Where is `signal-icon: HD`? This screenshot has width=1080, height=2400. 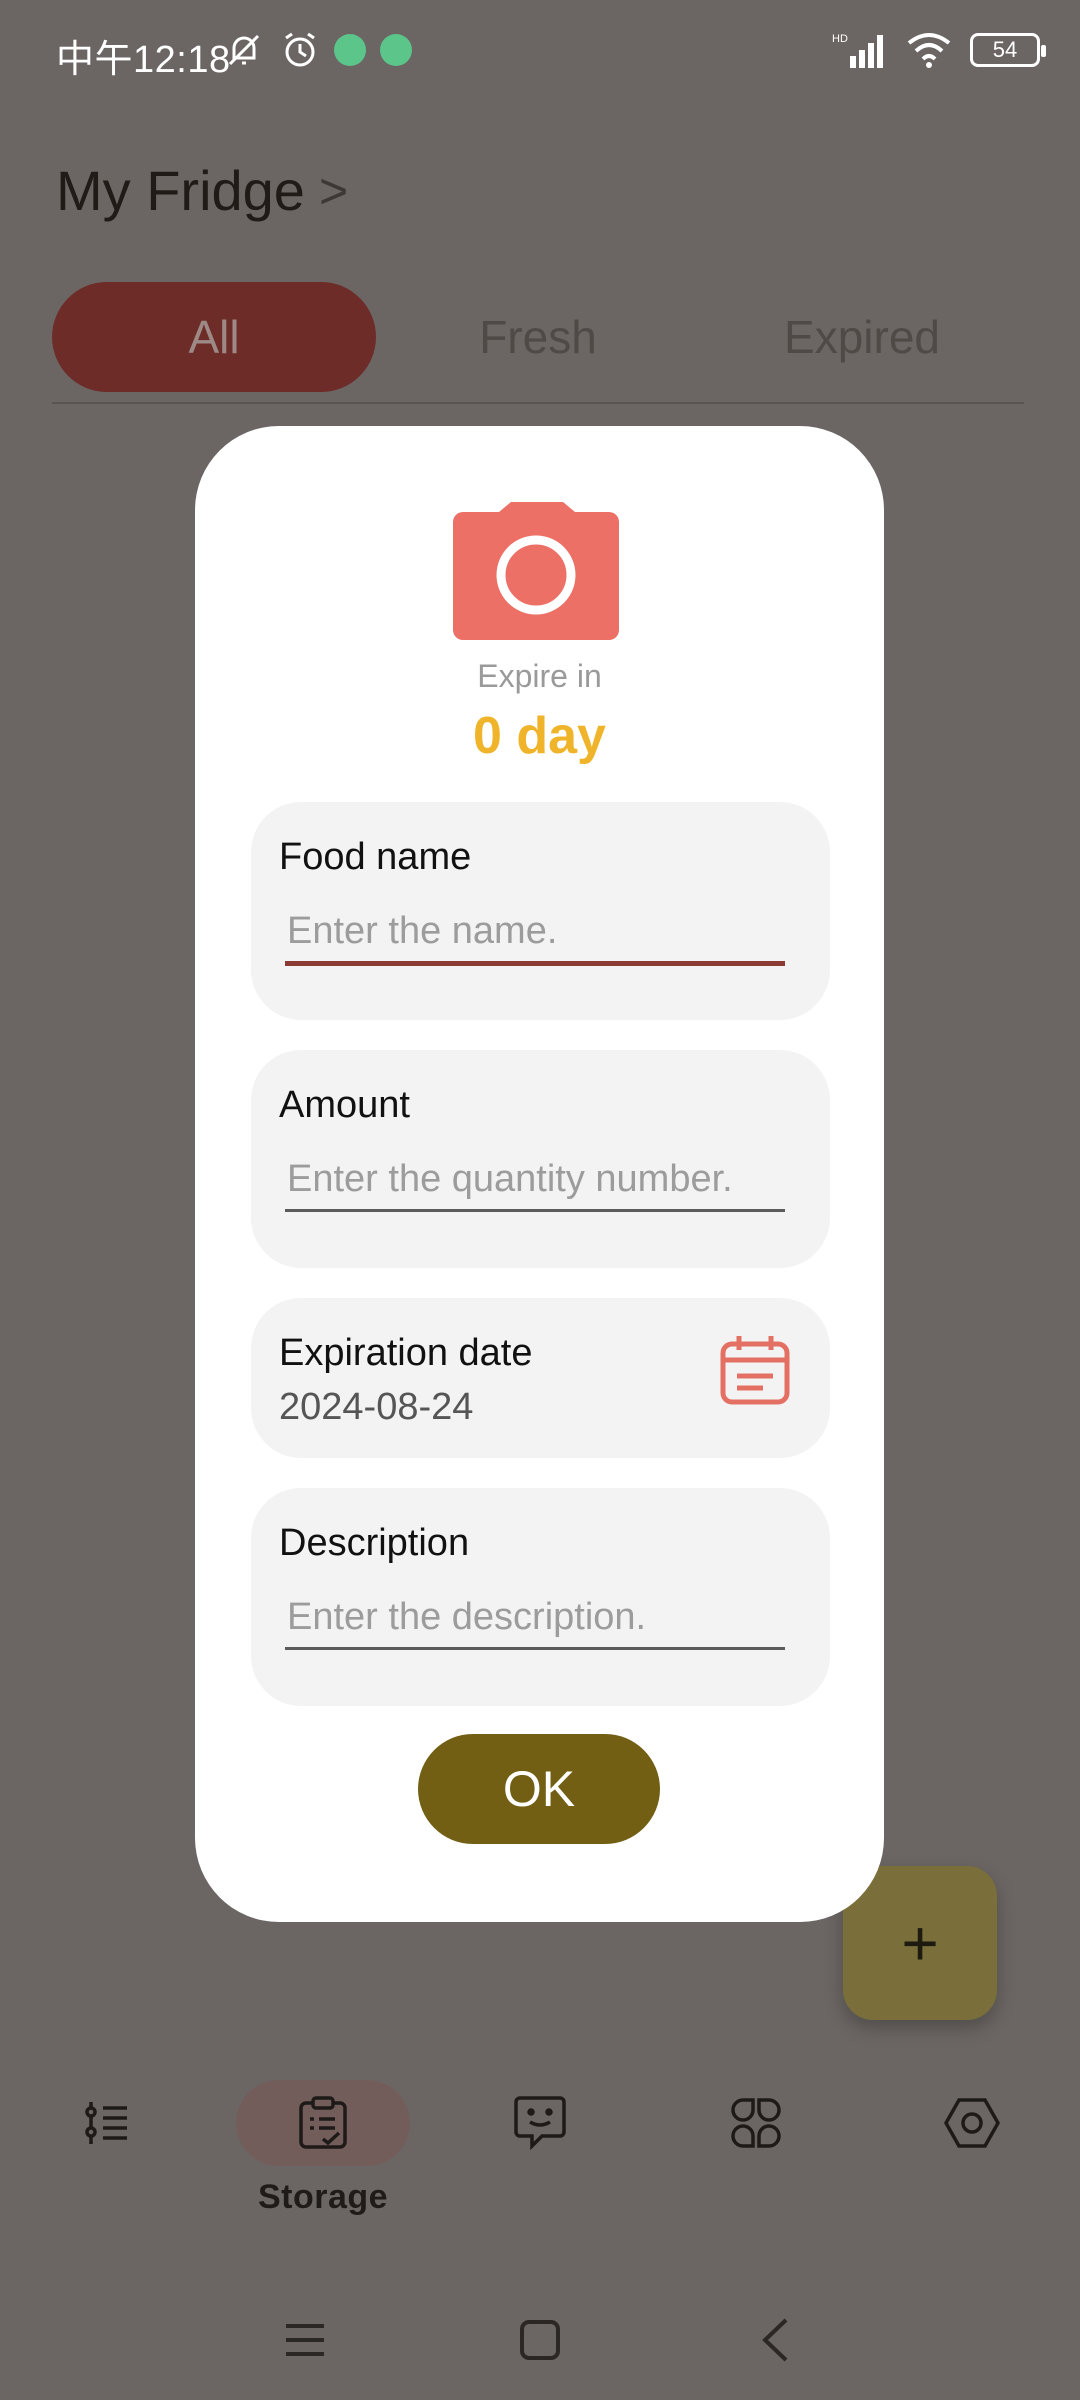
signal-icon: HD is located at coordinates (857, 50).